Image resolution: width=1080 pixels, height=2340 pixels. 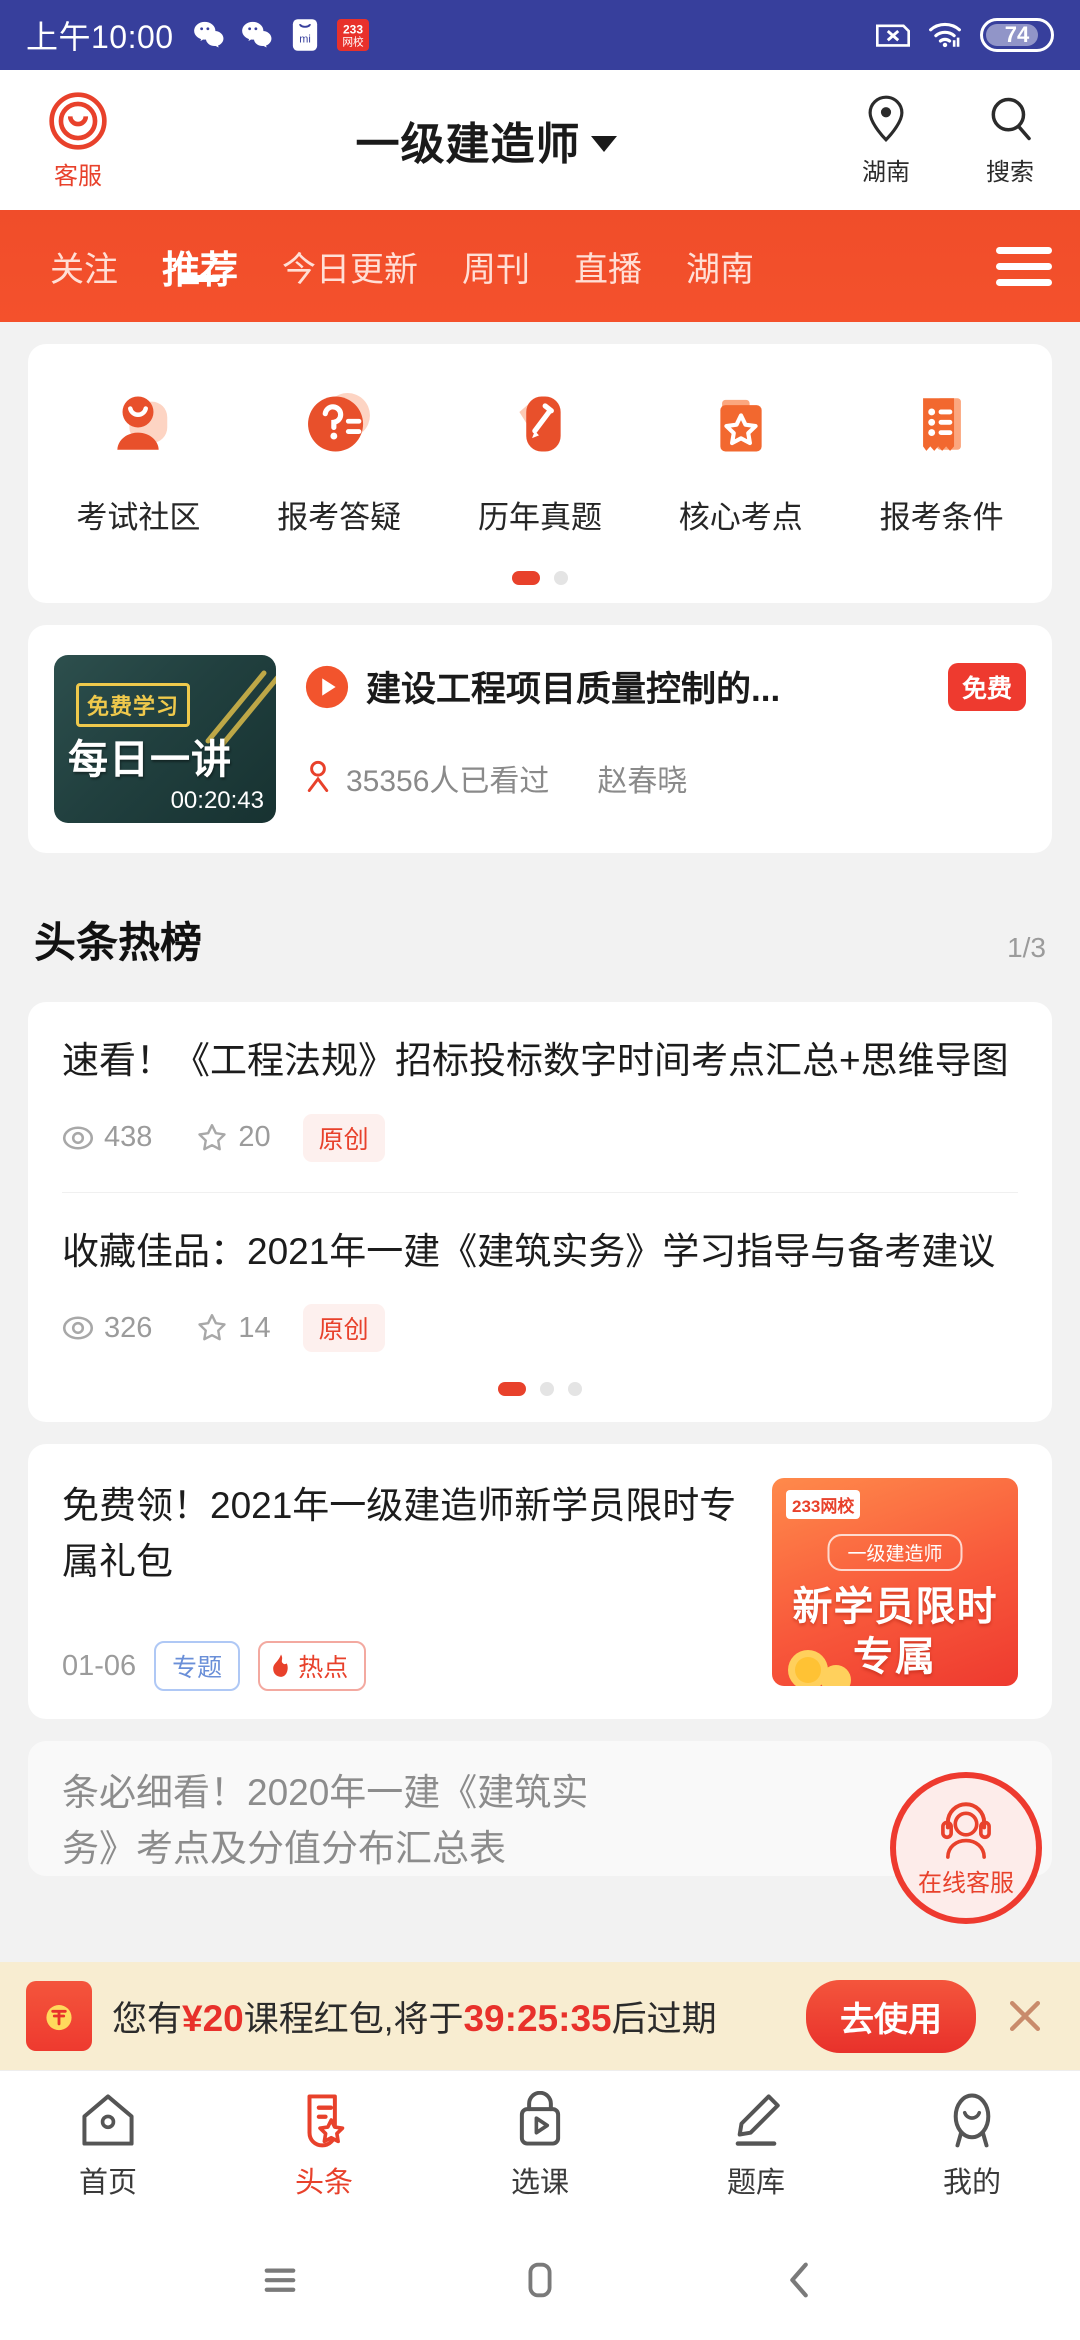 What do you see at coordinates (608, 266) in the screenshot?
I see `tab-zhibo: 直播` at bounding box center [608, 266].